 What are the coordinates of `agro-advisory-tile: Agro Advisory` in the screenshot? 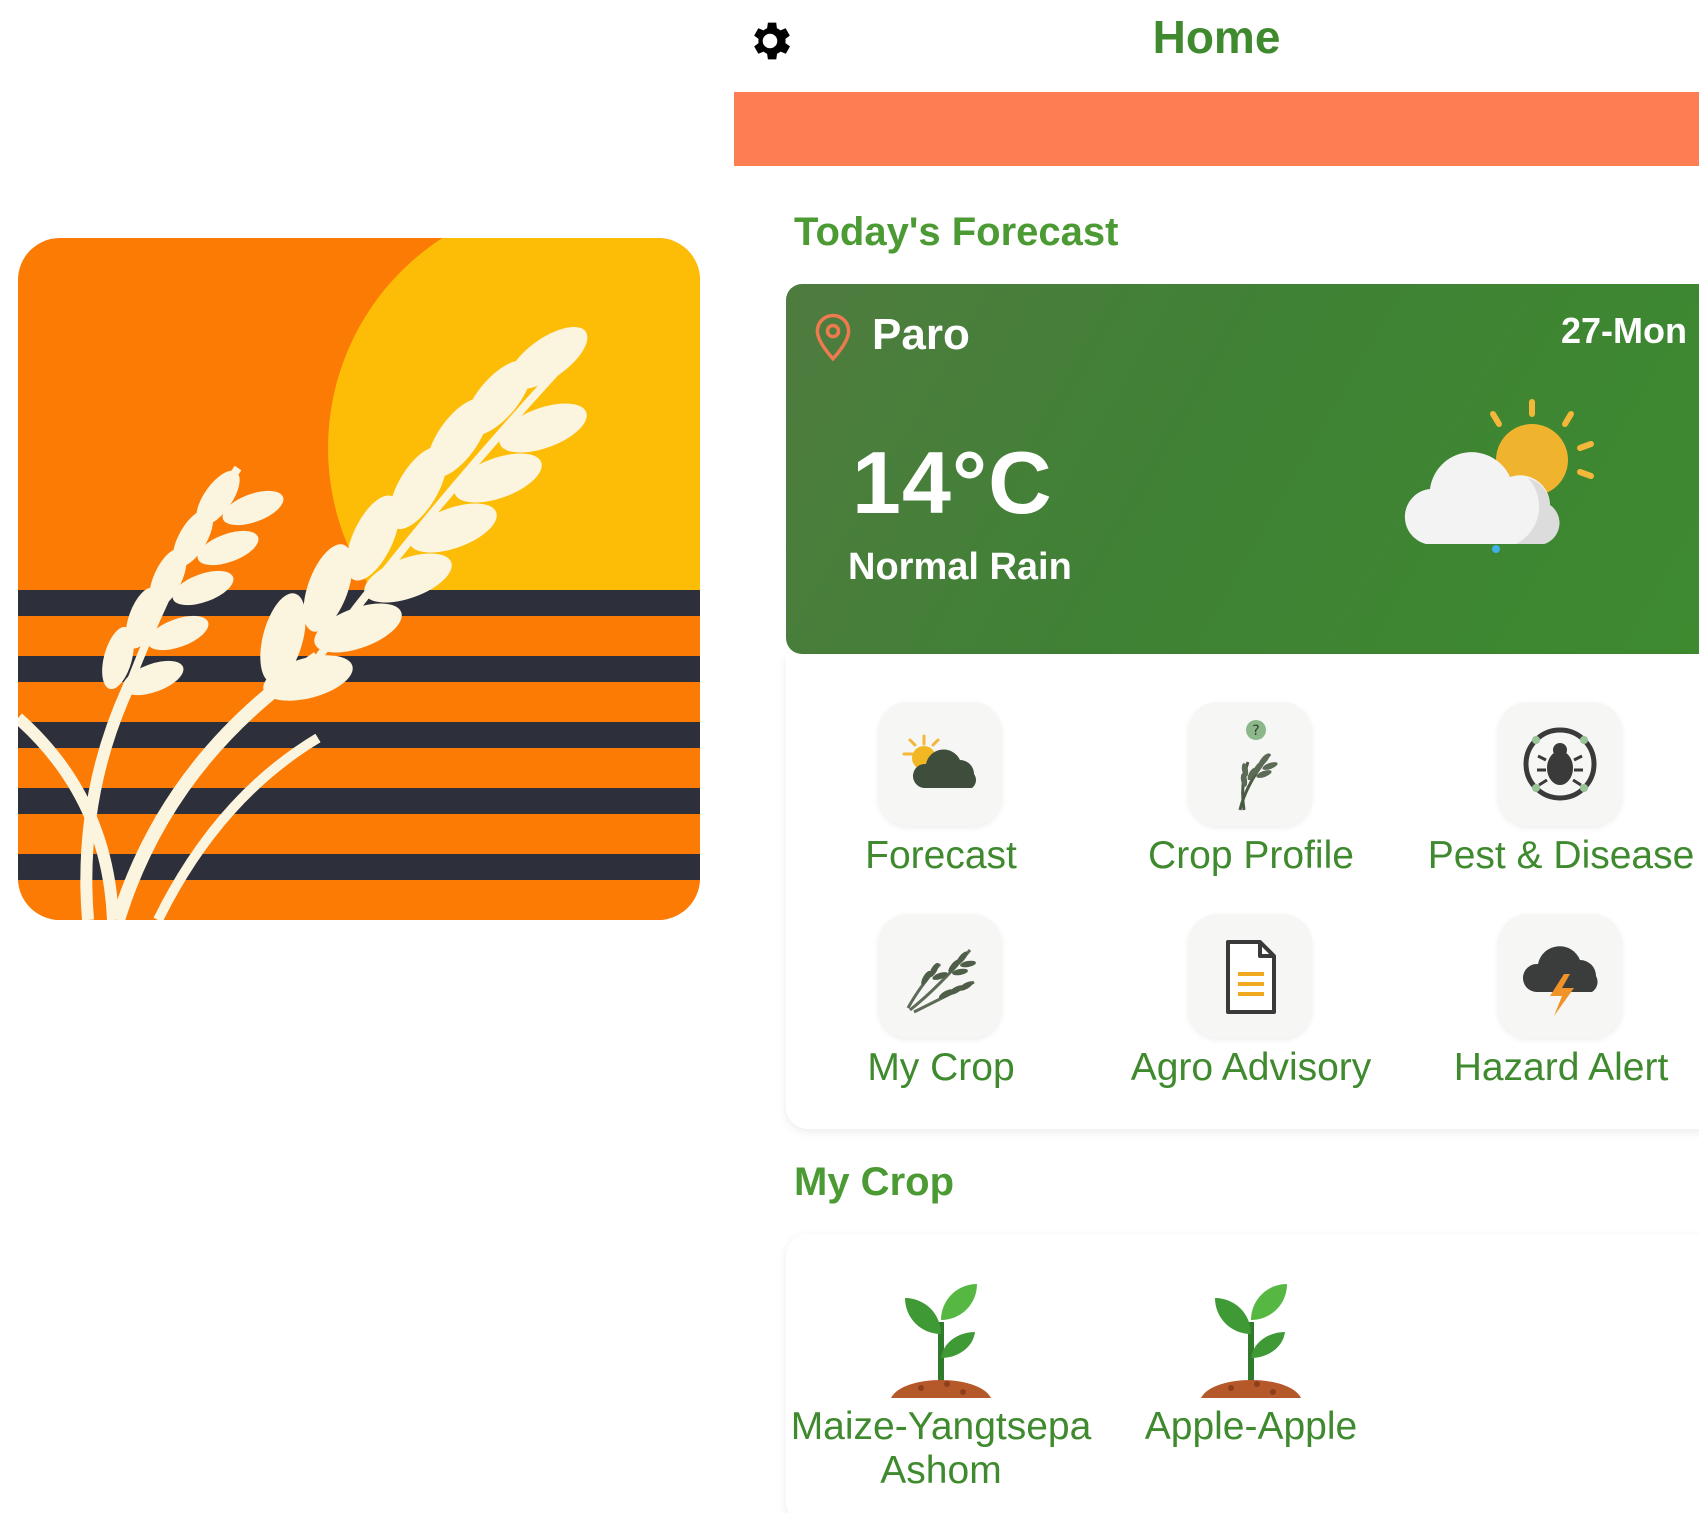 It's located at (1251, 1014).